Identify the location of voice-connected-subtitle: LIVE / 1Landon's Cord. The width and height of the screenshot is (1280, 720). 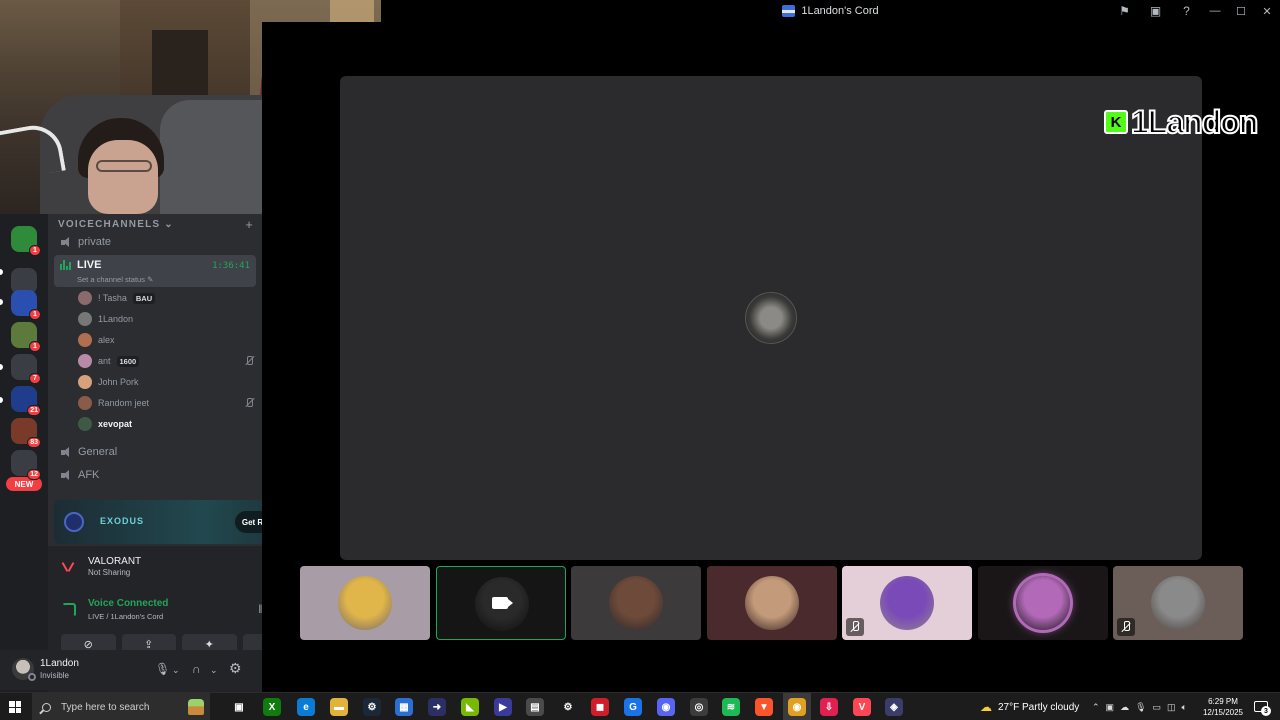
(125, 616).